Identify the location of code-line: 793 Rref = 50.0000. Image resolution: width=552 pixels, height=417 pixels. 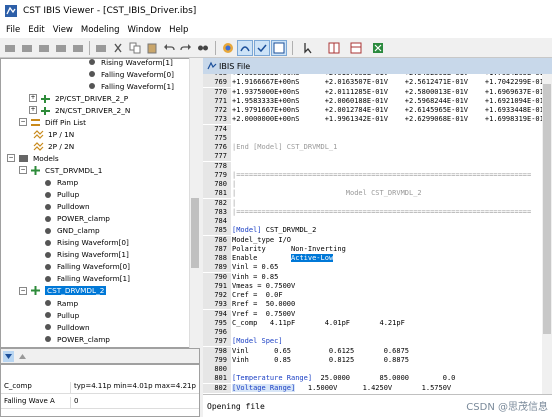
(372, 305).